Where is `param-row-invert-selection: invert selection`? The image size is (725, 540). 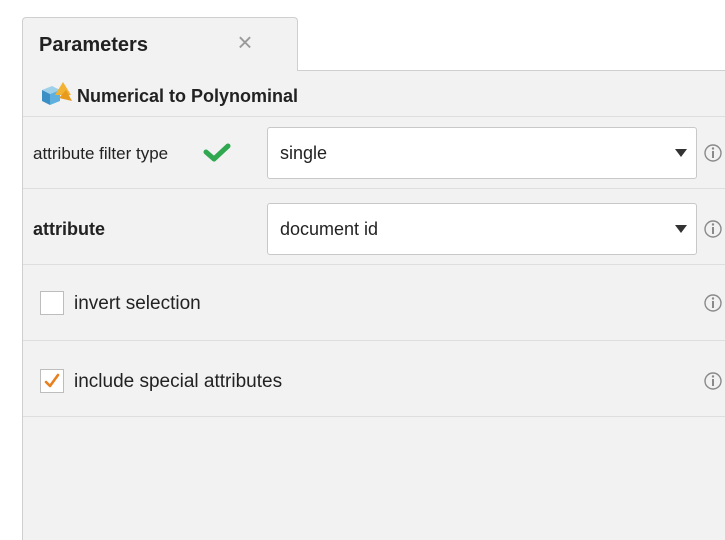 param-row-invert-selection: invert selection is located at coordinates (374, 303).